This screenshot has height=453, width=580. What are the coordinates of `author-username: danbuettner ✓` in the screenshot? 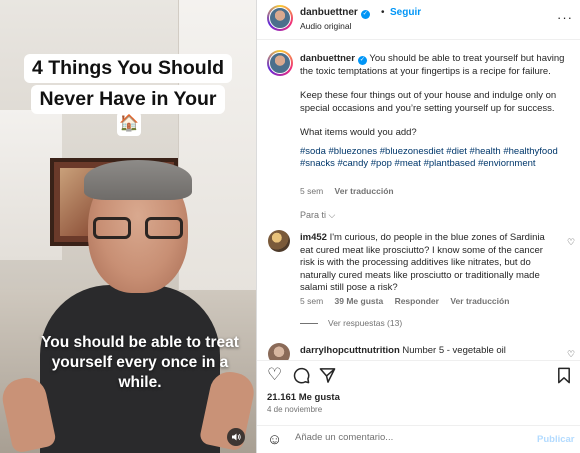 It's located at (335, 13).